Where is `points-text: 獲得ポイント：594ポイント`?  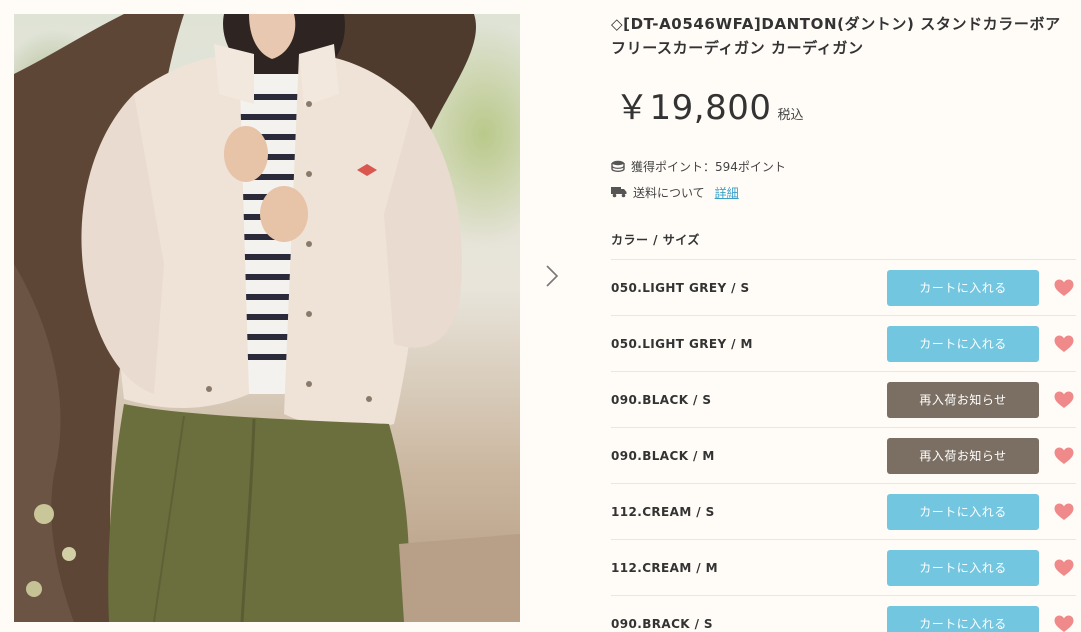
points-text: 獲得ポイント：594ポイント is located at coordinates (708, 166).